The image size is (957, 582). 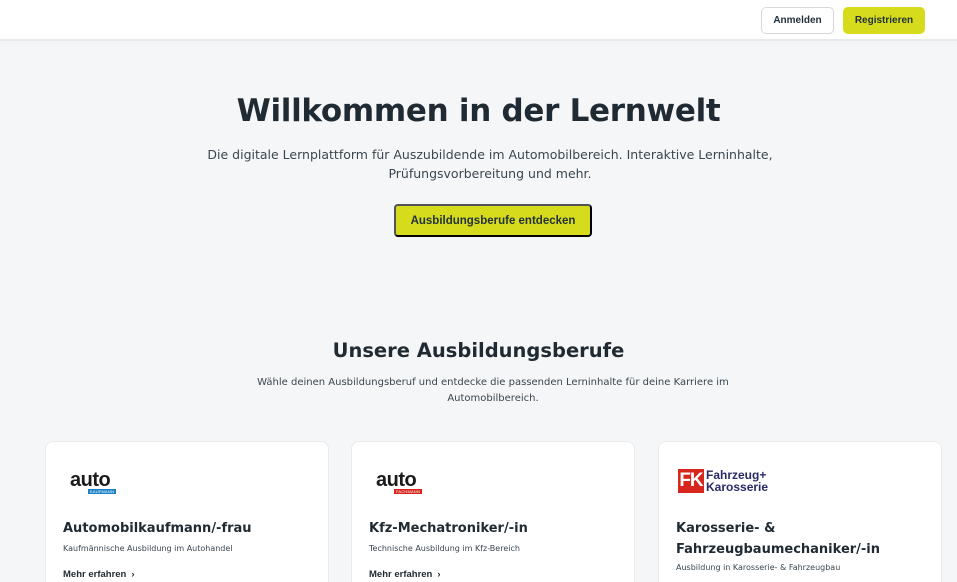 I want to click on auto-kaufmann-logo: auto KAUFMANN, so click(x=98, y=483).